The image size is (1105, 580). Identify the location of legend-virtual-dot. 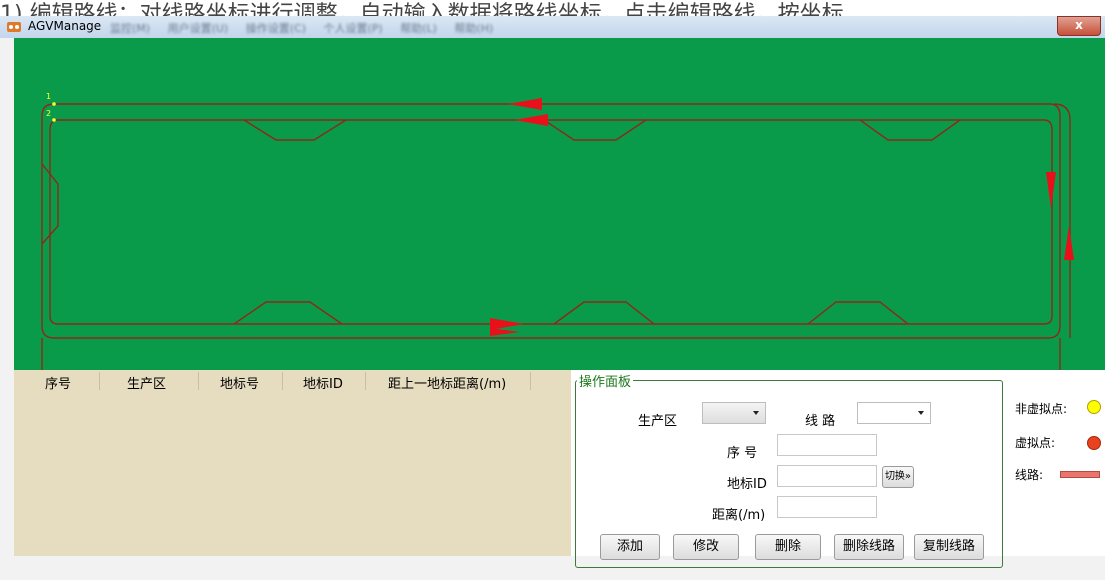
(1094, 443).